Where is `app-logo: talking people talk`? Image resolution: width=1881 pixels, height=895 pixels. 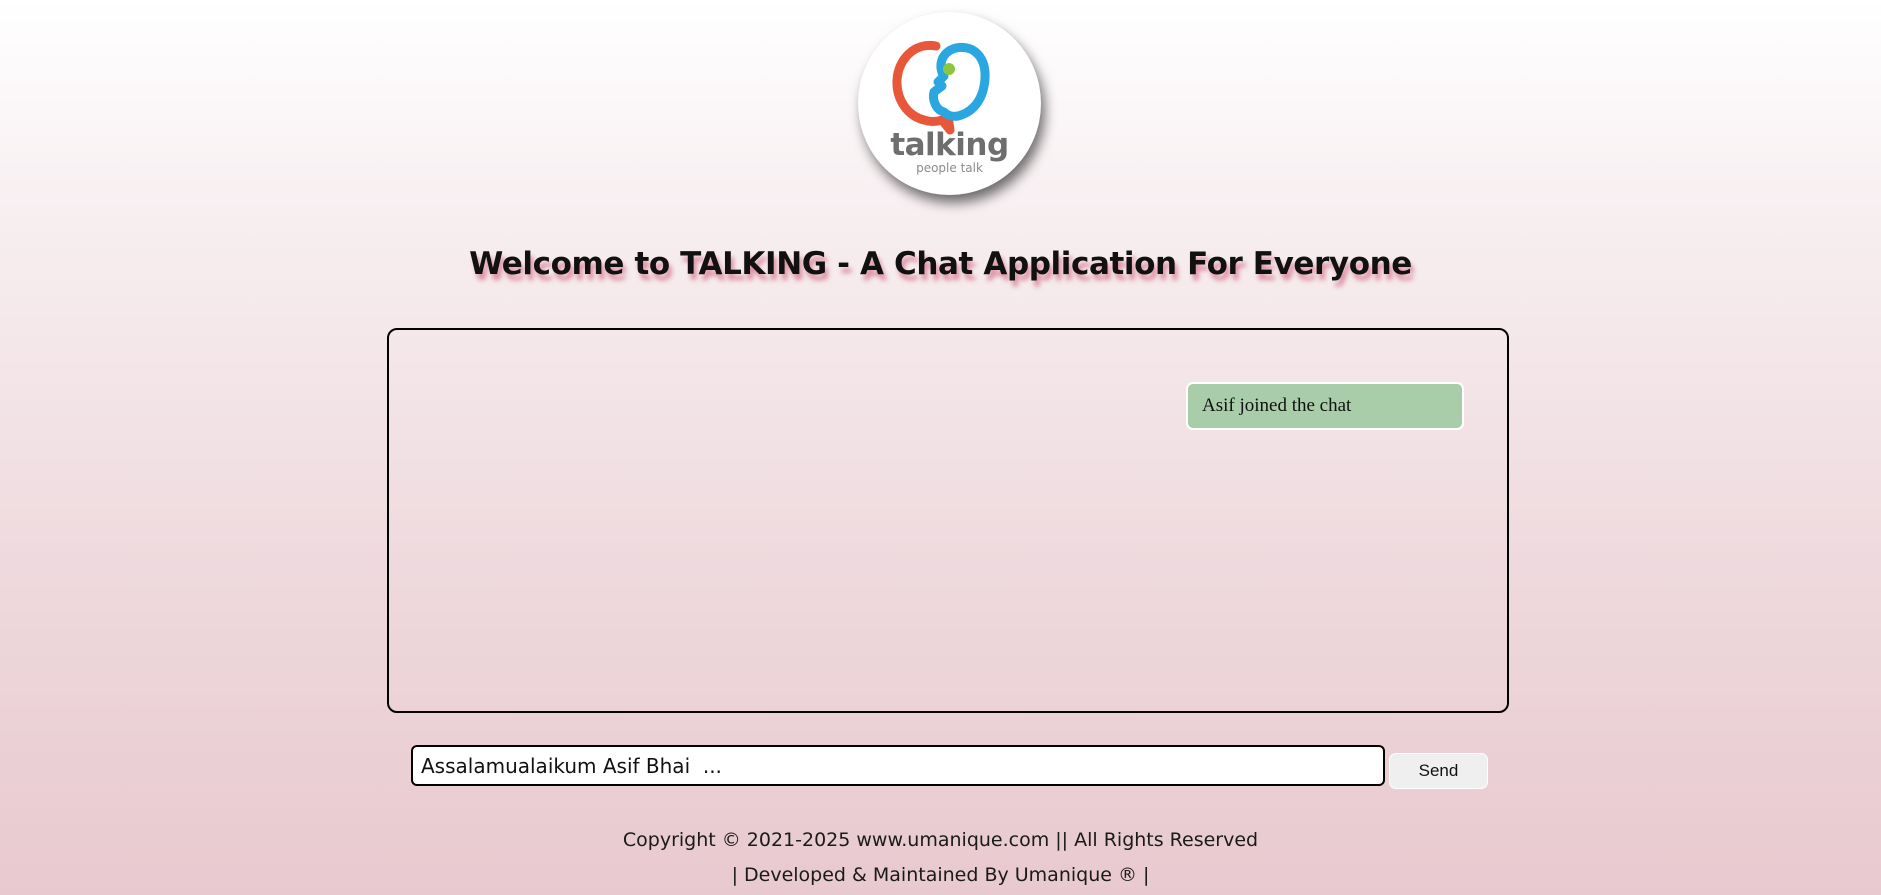 app-logo: talking people talk is located at coordinates (949, 103).